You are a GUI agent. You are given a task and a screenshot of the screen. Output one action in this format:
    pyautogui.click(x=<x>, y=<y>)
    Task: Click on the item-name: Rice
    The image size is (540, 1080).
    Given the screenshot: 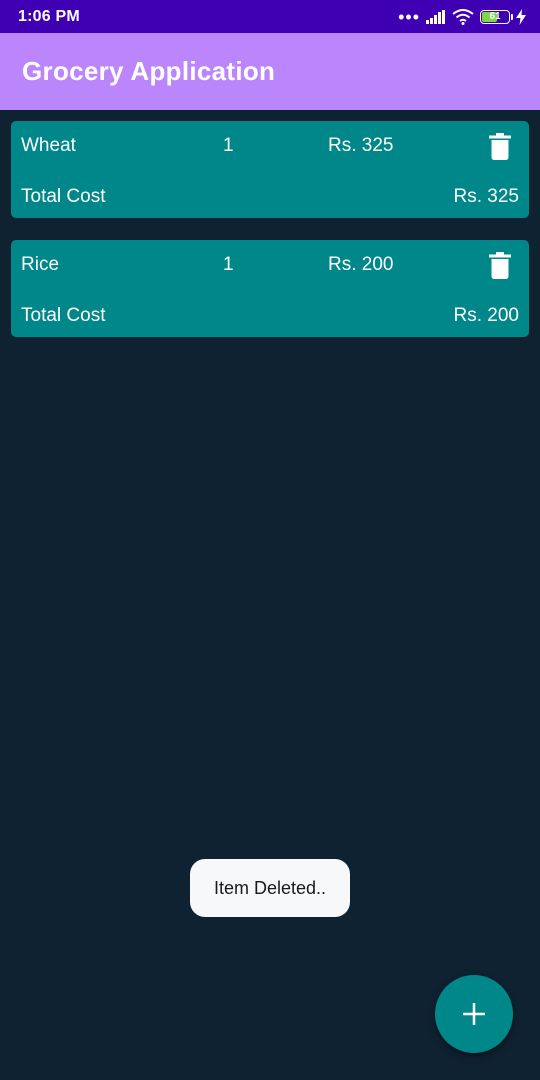 What is the action you would take?
    pyautogui.click(x=40, y=264)
    